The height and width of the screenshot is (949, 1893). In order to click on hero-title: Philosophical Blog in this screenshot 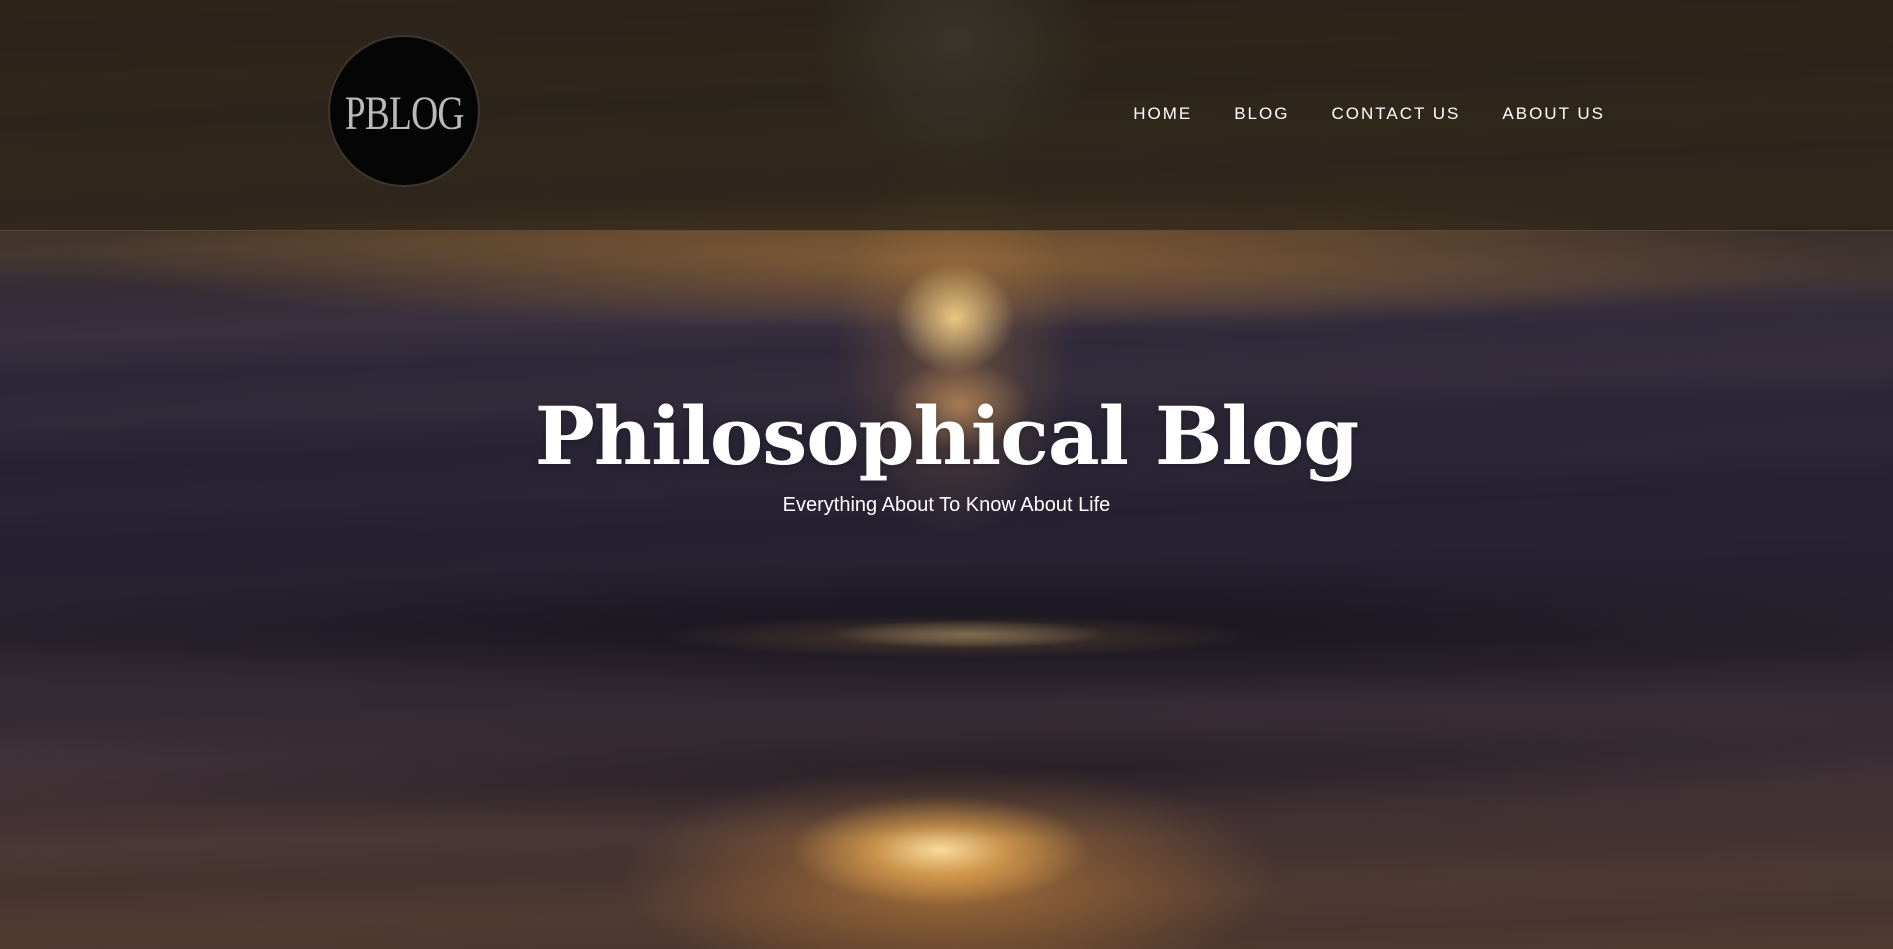, I will do `click(946, 436)`.